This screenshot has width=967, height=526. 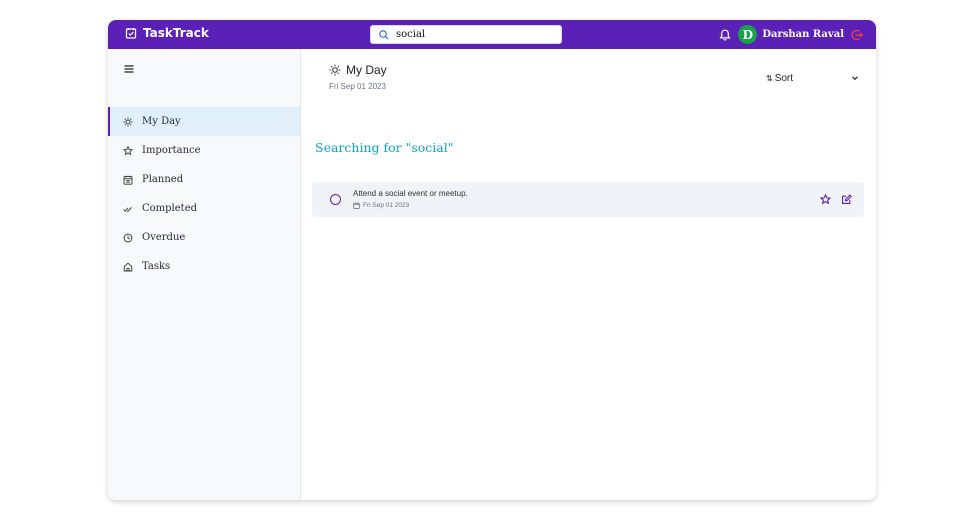 I want to click on page-date: Fri Sep 01 2023, so click(x=357, y=86).